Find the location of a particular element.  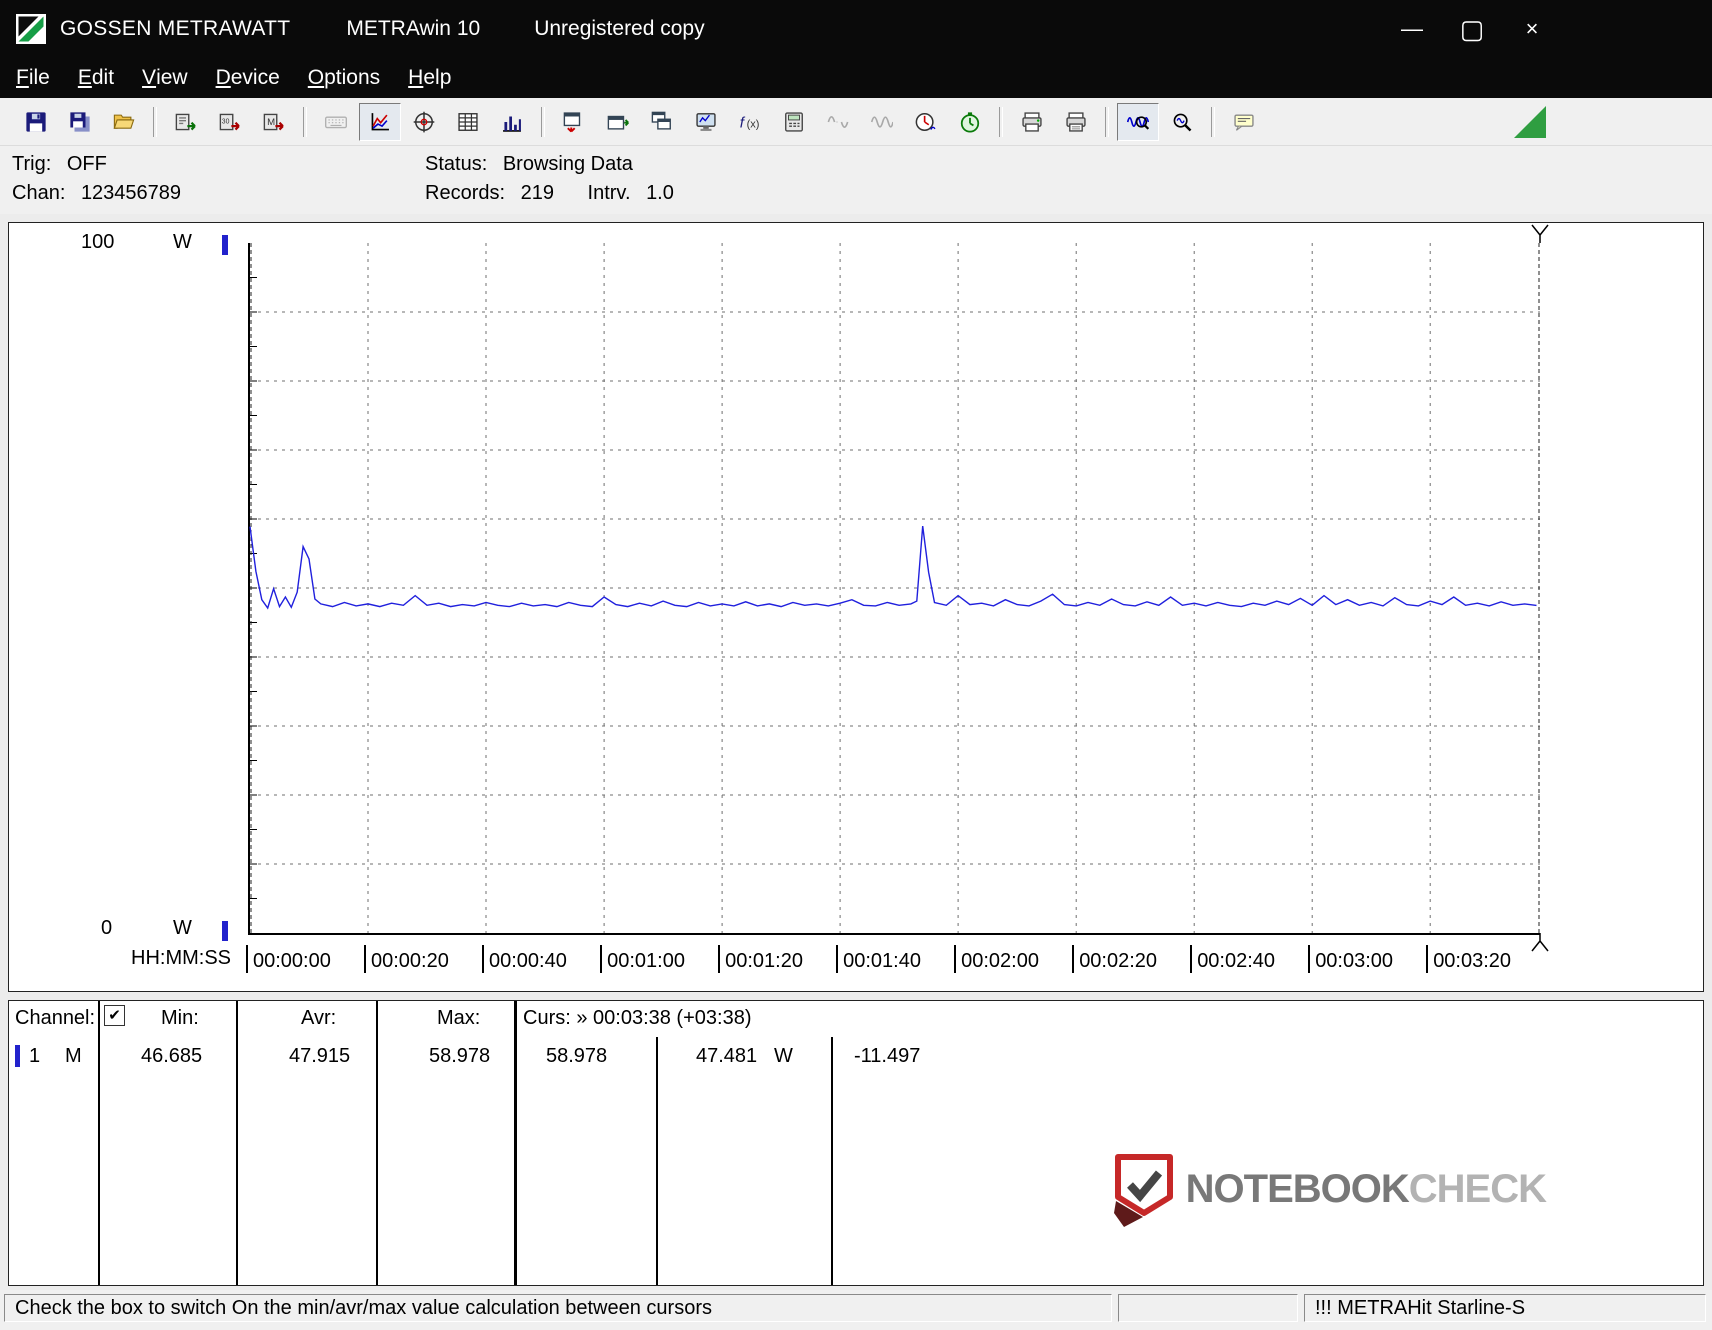

toolbar-meter-clock-button is located at coordinates (926, 122).